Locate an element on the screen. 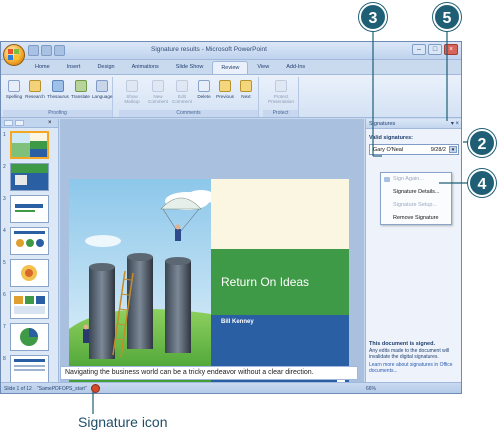 The width and height of the screenshot is (500, 434). new-comment-button: New Comment is located at coordinates (158, 92).